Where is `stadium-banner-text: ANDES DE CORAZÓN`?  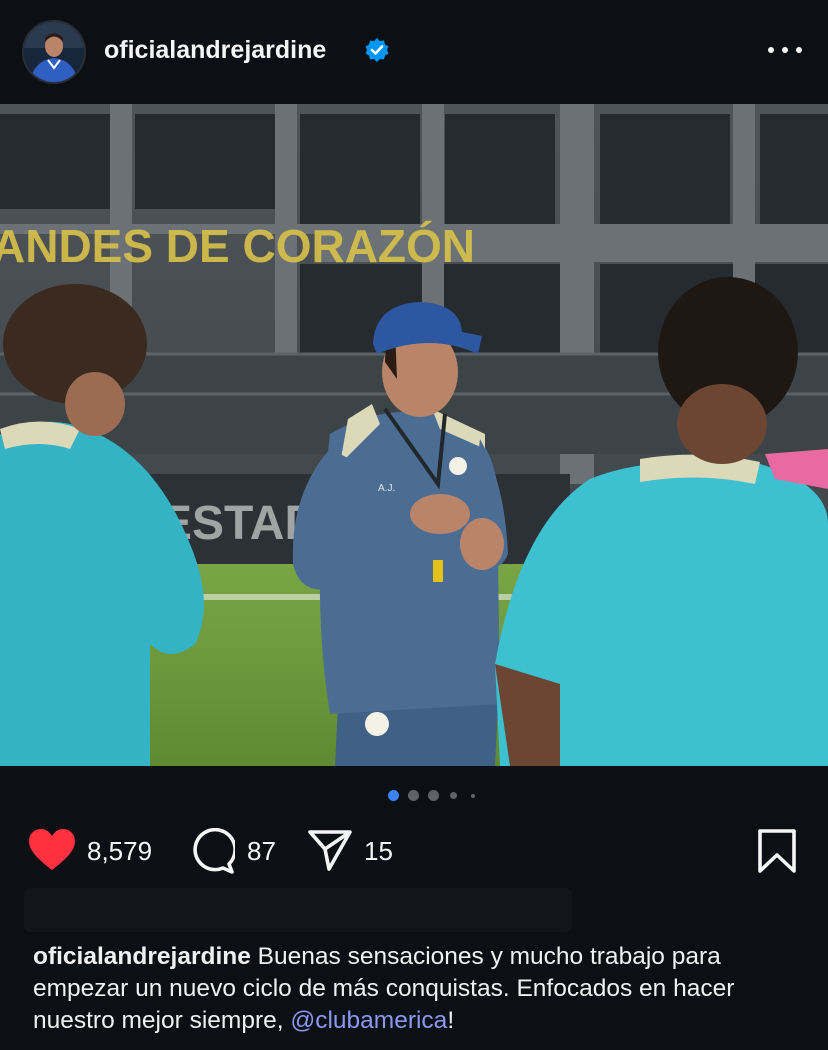
stadium-banner-text: ANDES DE CORAZÓN is located at coordinates (237, 246).